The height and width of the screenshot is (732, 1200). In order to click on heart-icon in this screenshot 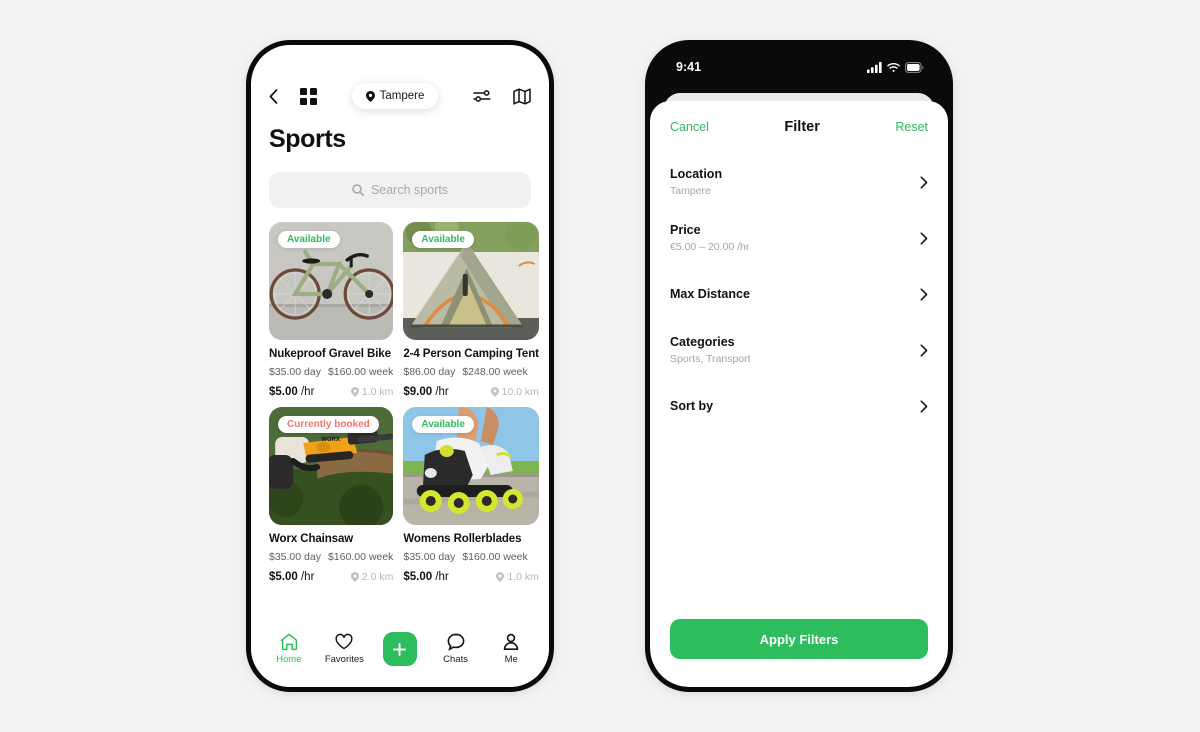, I will do `click(344, 641)`.